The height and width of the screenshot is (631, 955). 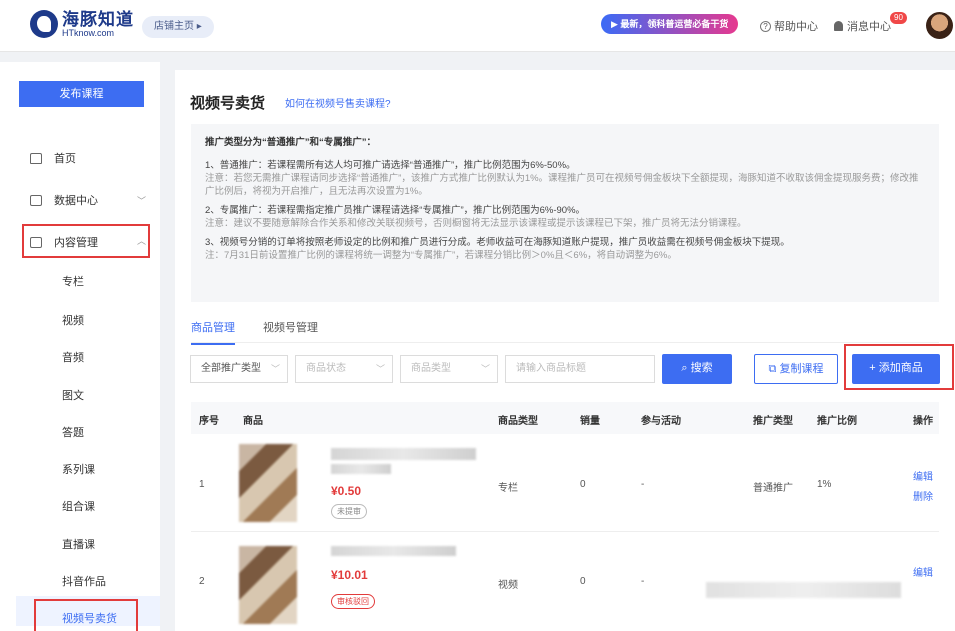 I want to click on message-center-link: 消息中心 90, so click(x=870, y=23).